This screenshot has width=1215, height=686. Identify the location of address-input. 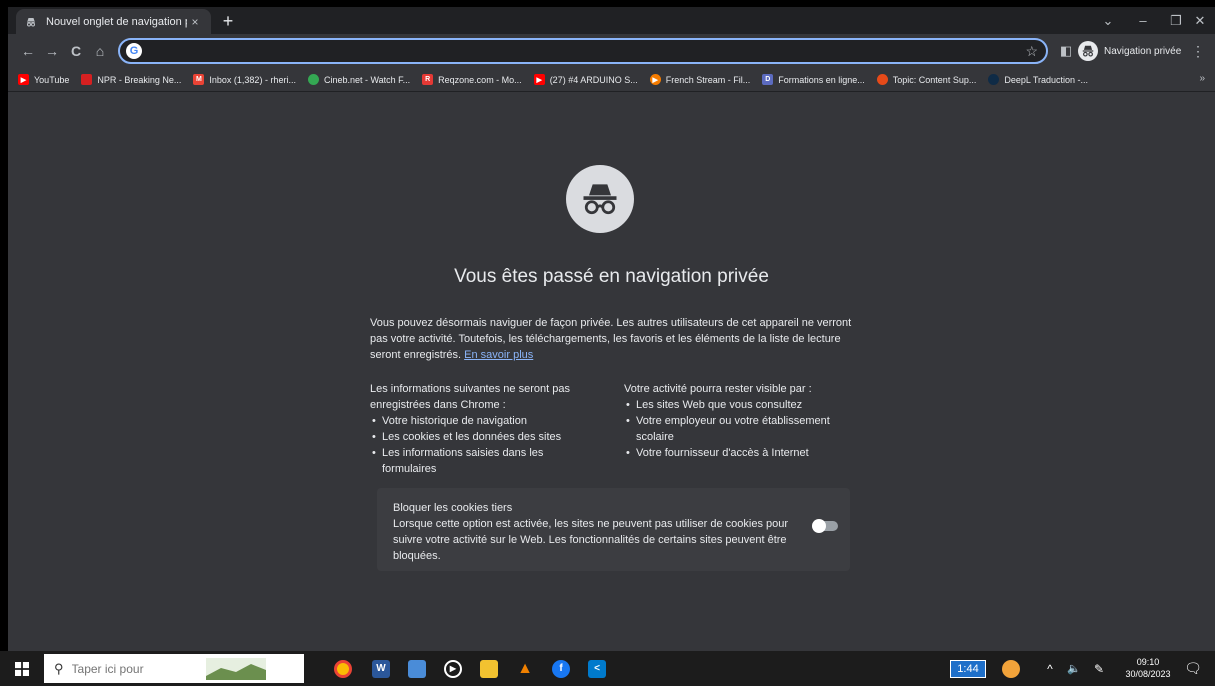
(587, 51).